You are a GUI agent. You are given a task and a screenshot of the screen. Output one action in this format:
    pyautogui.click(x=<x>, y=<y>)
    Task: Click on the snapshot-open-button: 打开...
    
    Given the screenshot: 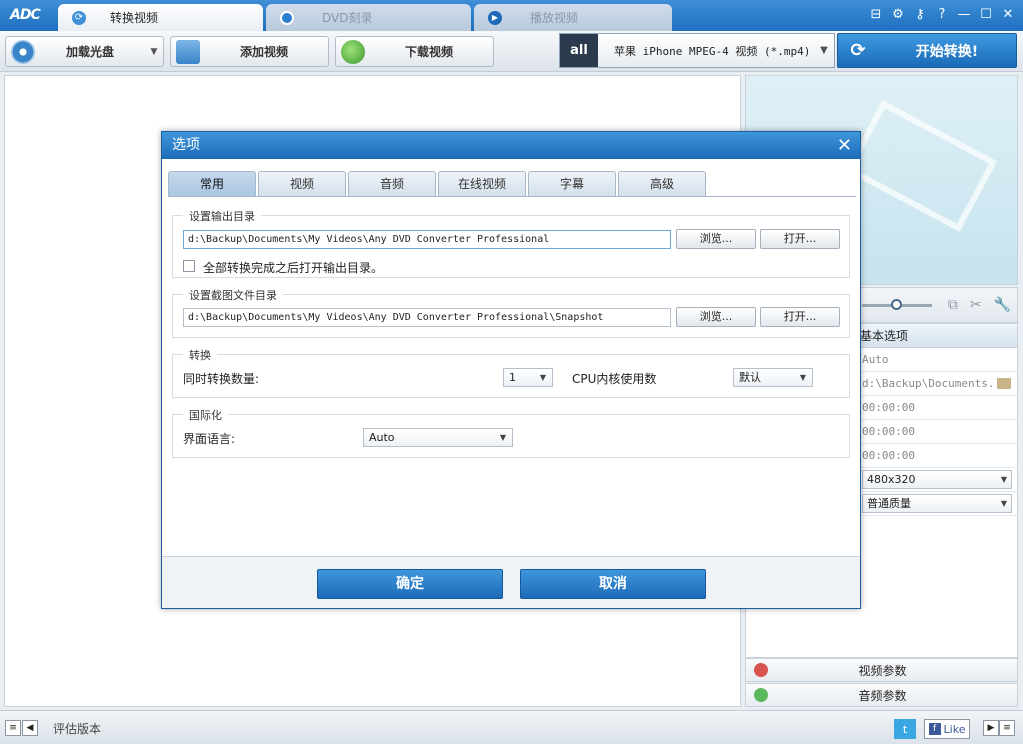 What is the action you would take?
    pyautogui.click(x=800, y=317)
    